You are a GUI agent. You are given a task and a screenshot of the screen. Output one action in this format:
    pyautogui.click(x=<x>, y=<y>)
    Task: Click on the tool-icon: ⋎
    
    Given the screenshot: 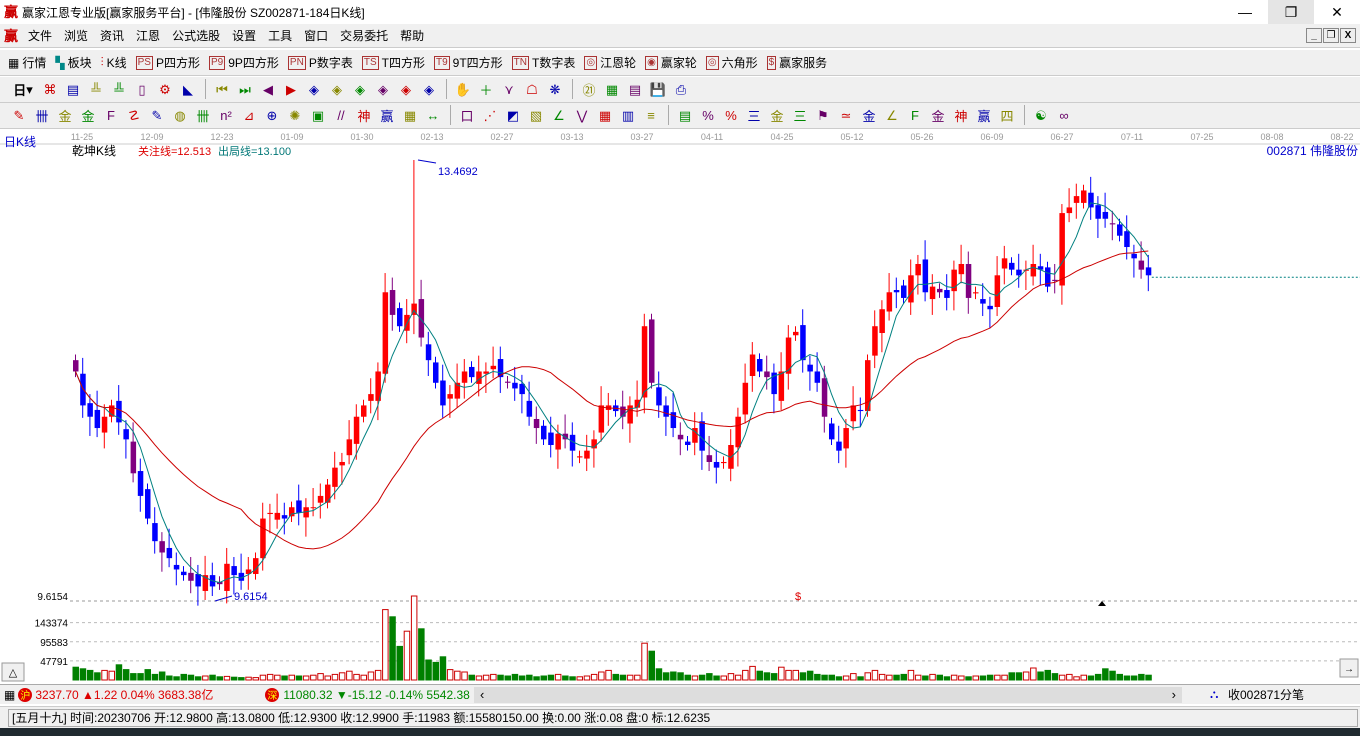 What is the action you would take?
    pyautogui.click(x=509, y=90)
    